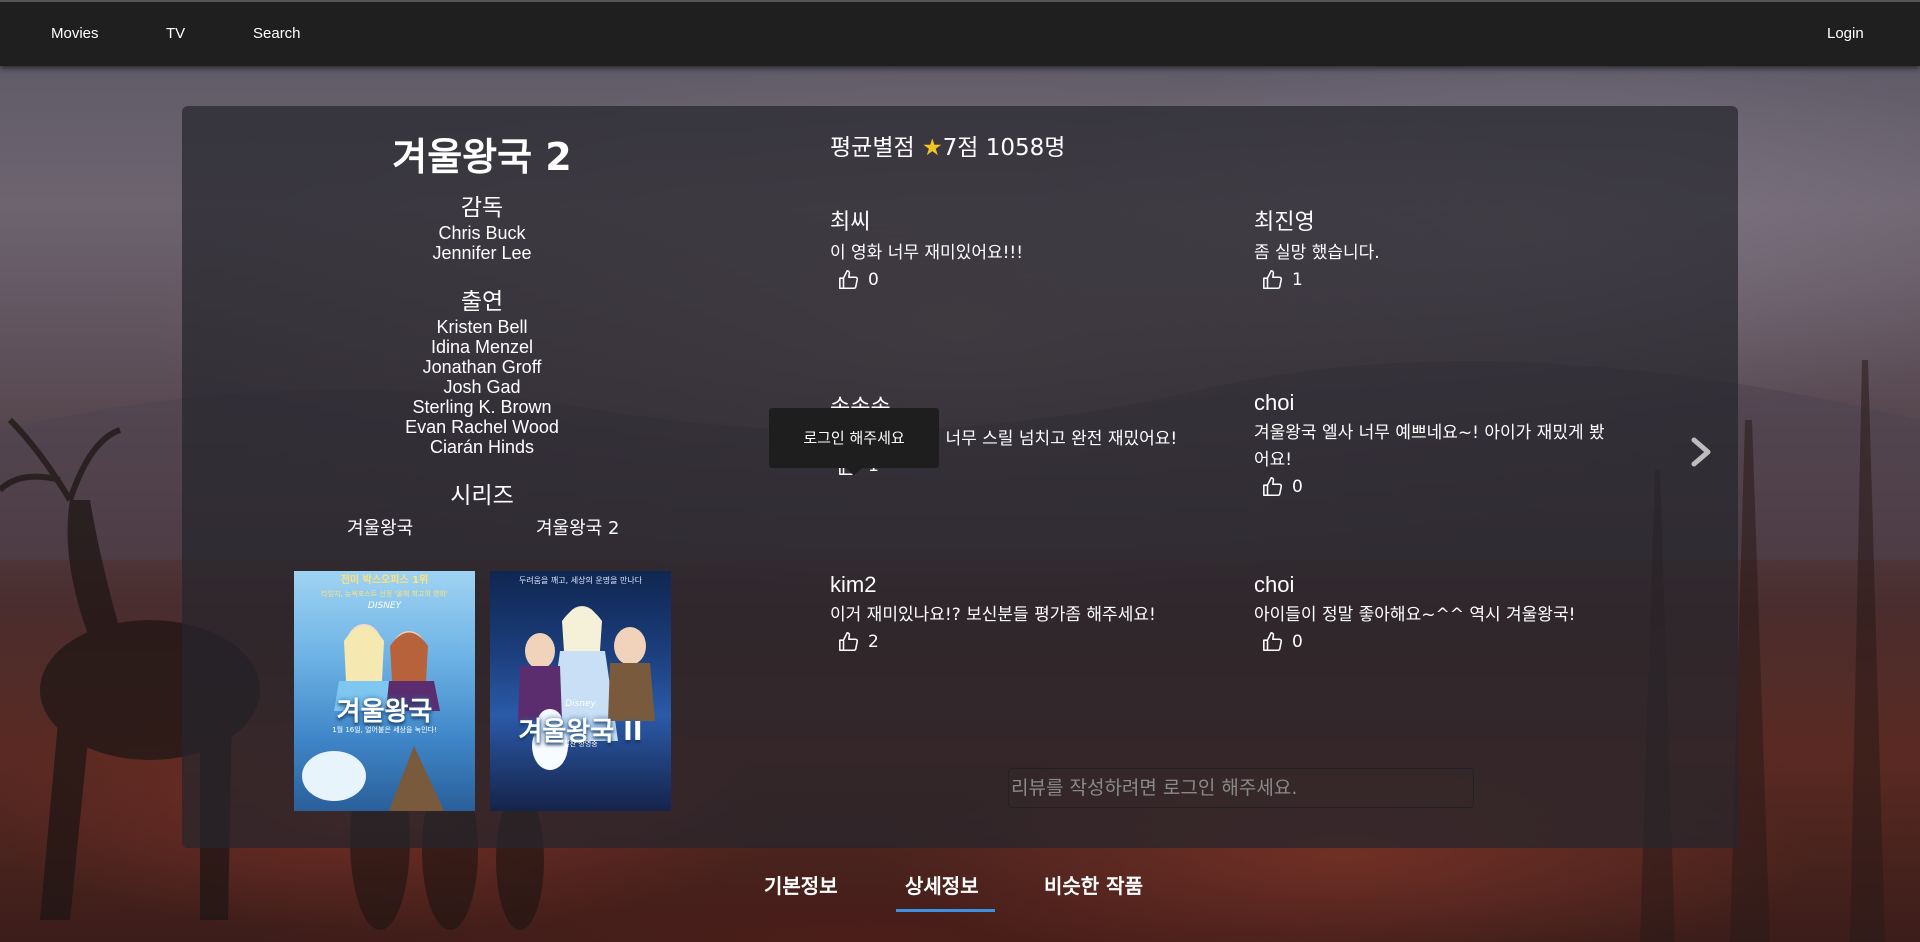  Describe the element at coordinates (1701, 452) in the screenshot. I see `chevron-right-icon` at that location.